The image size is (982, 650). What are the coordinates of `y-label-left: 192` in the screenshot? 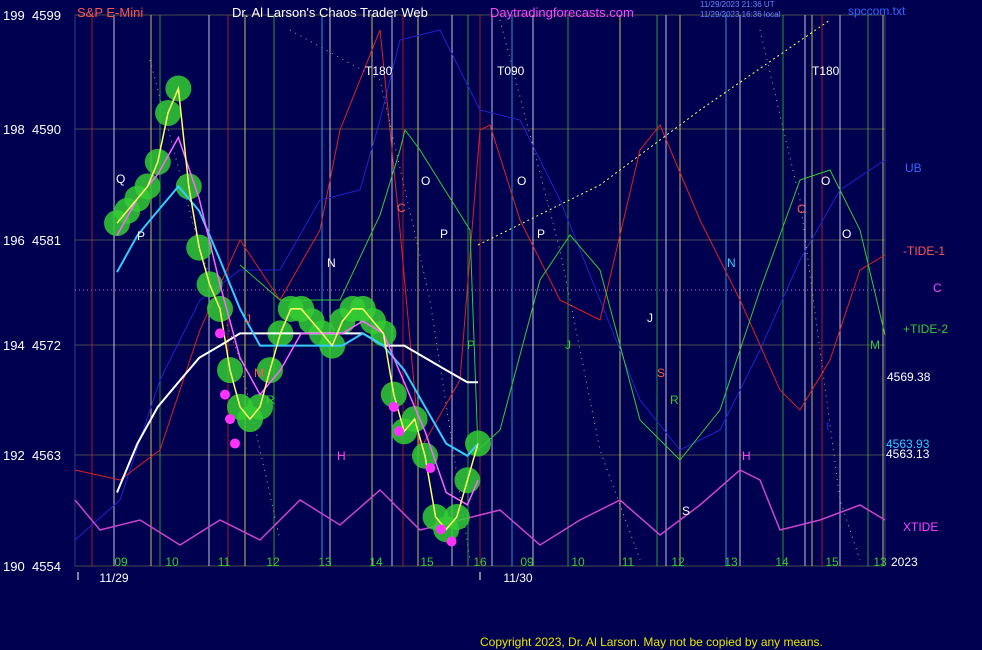 It's located at (14, 455).